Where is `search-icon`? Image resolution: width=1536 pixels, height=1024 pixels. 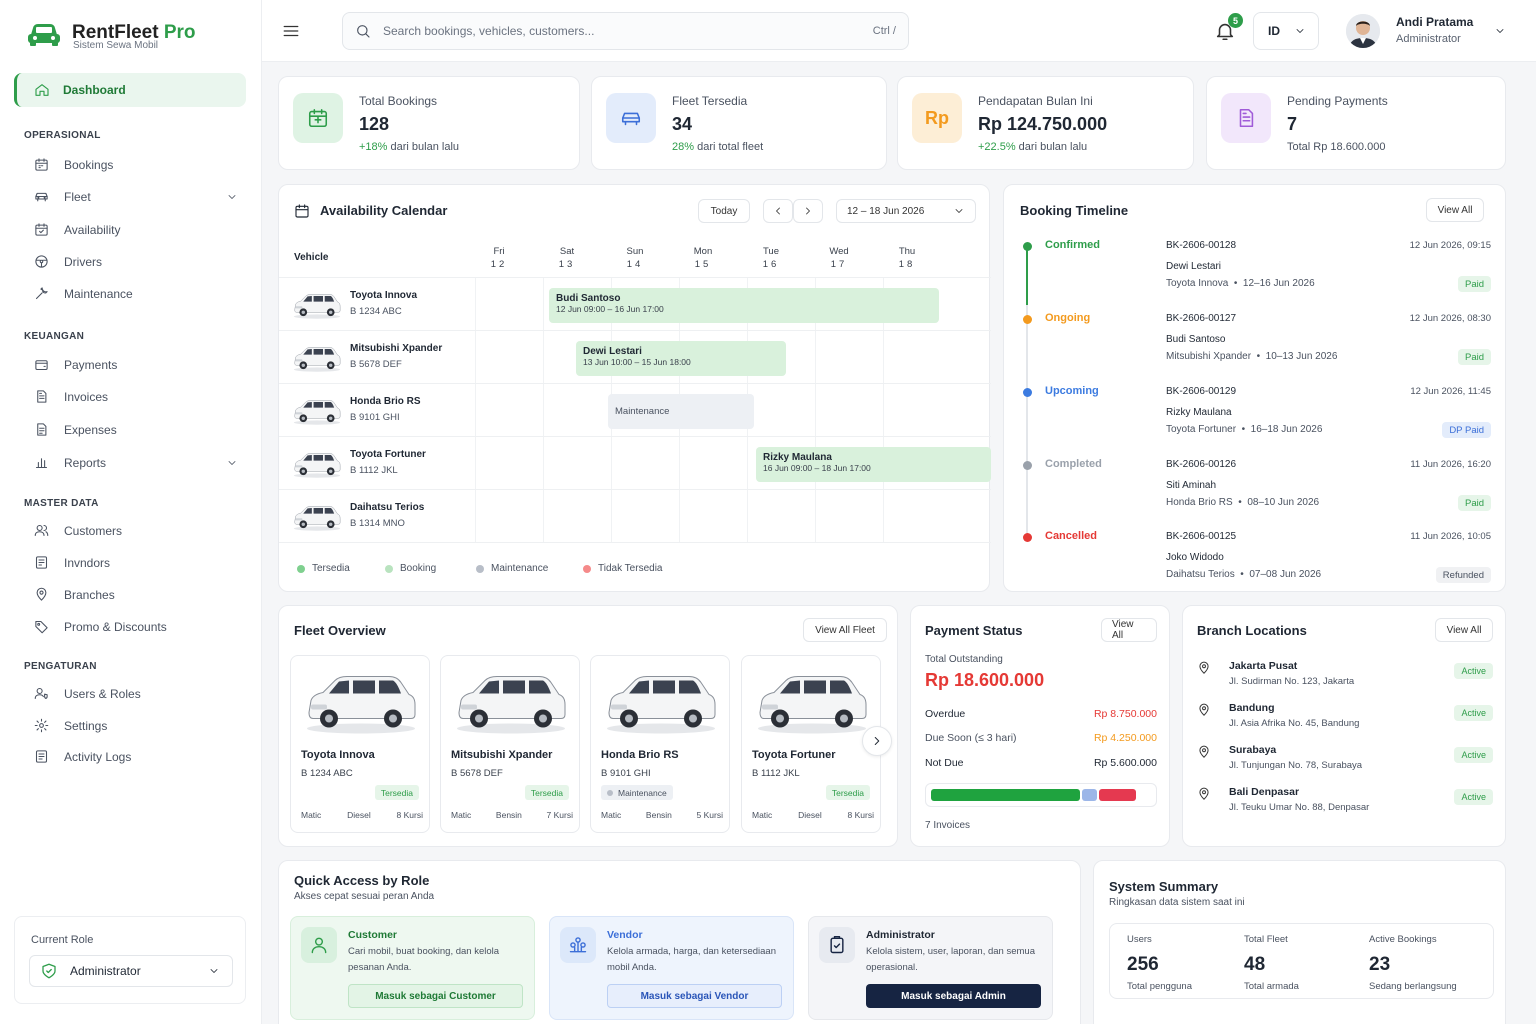
search-icon is located at coordinates (363, 31).